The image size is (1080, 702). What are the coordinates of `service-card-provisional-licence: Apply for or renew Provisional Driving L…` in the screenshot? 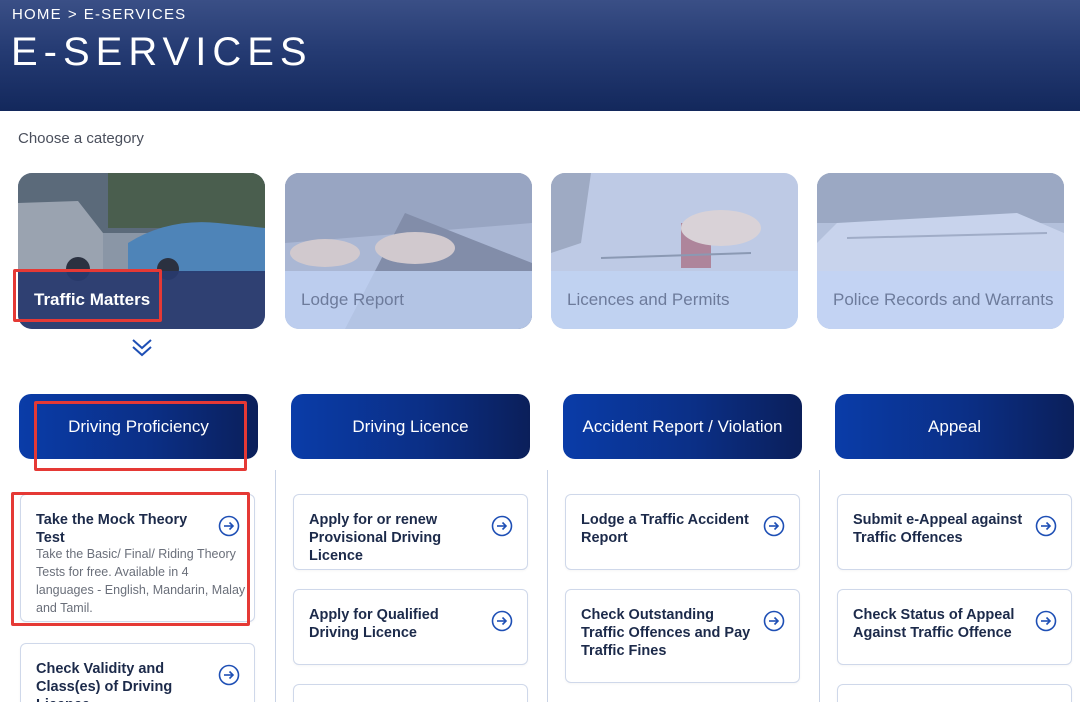 It's located at (410, 532).